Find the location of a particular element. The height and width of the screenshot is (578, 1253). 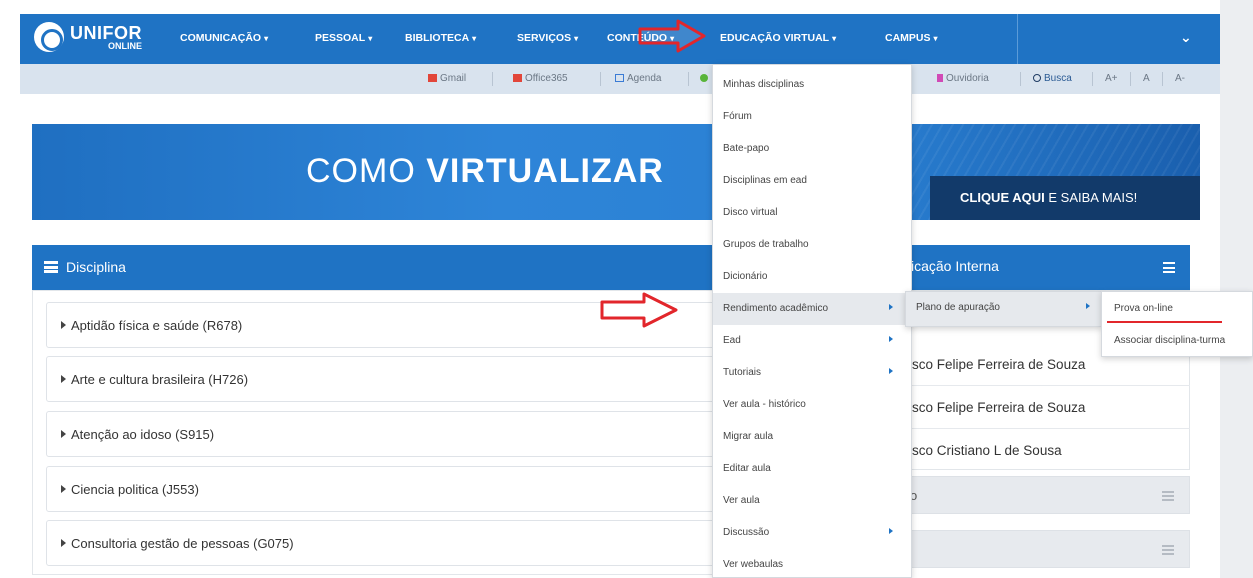

green-dot-icon is located at coordinates (704, 78).